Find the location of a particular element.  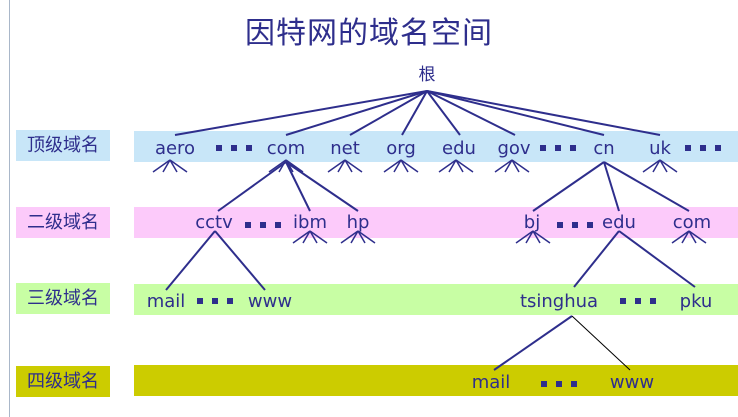

node-third-mail: mail is located at coordinates (166, 301).